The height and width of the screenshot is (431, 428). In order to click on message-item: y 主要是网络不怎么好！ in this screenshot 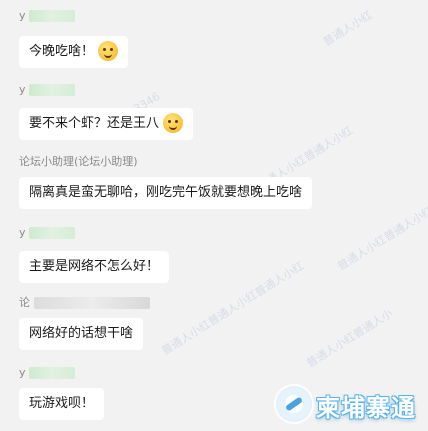, I will do `click(94, 254)`.